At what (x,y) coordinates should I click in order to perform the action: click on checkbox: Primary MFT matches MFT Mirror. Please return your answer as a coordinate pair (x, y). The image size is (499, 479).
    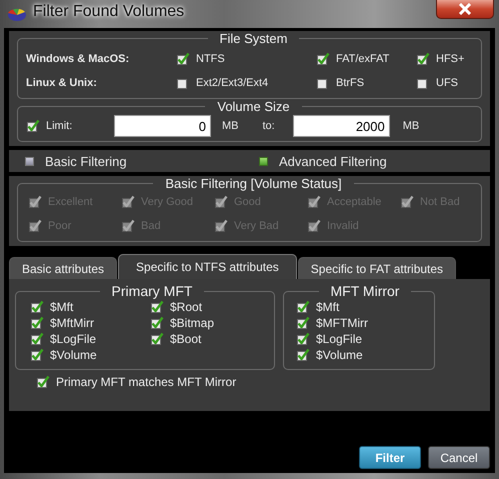
    Looking at the image, I should click on (136, 382).